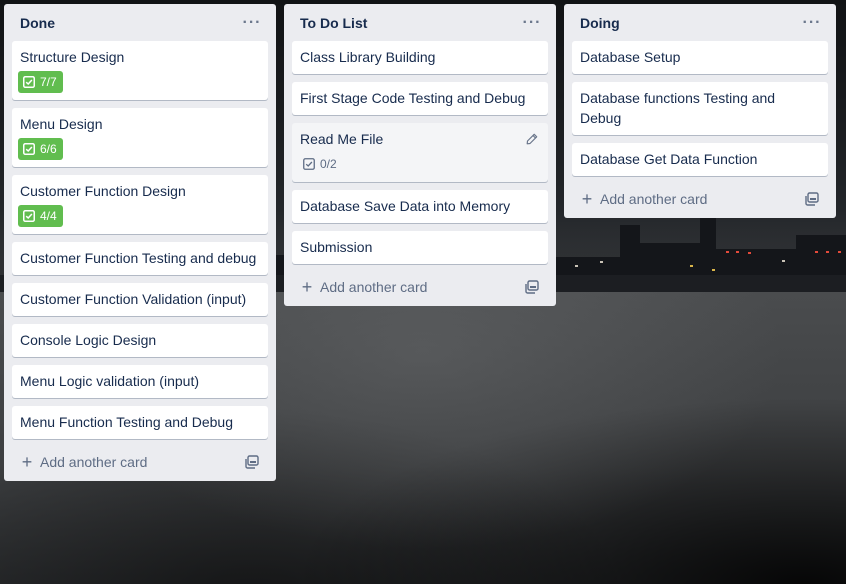  I want to click on card: Menu Logic validation (input), so click(140, 381).